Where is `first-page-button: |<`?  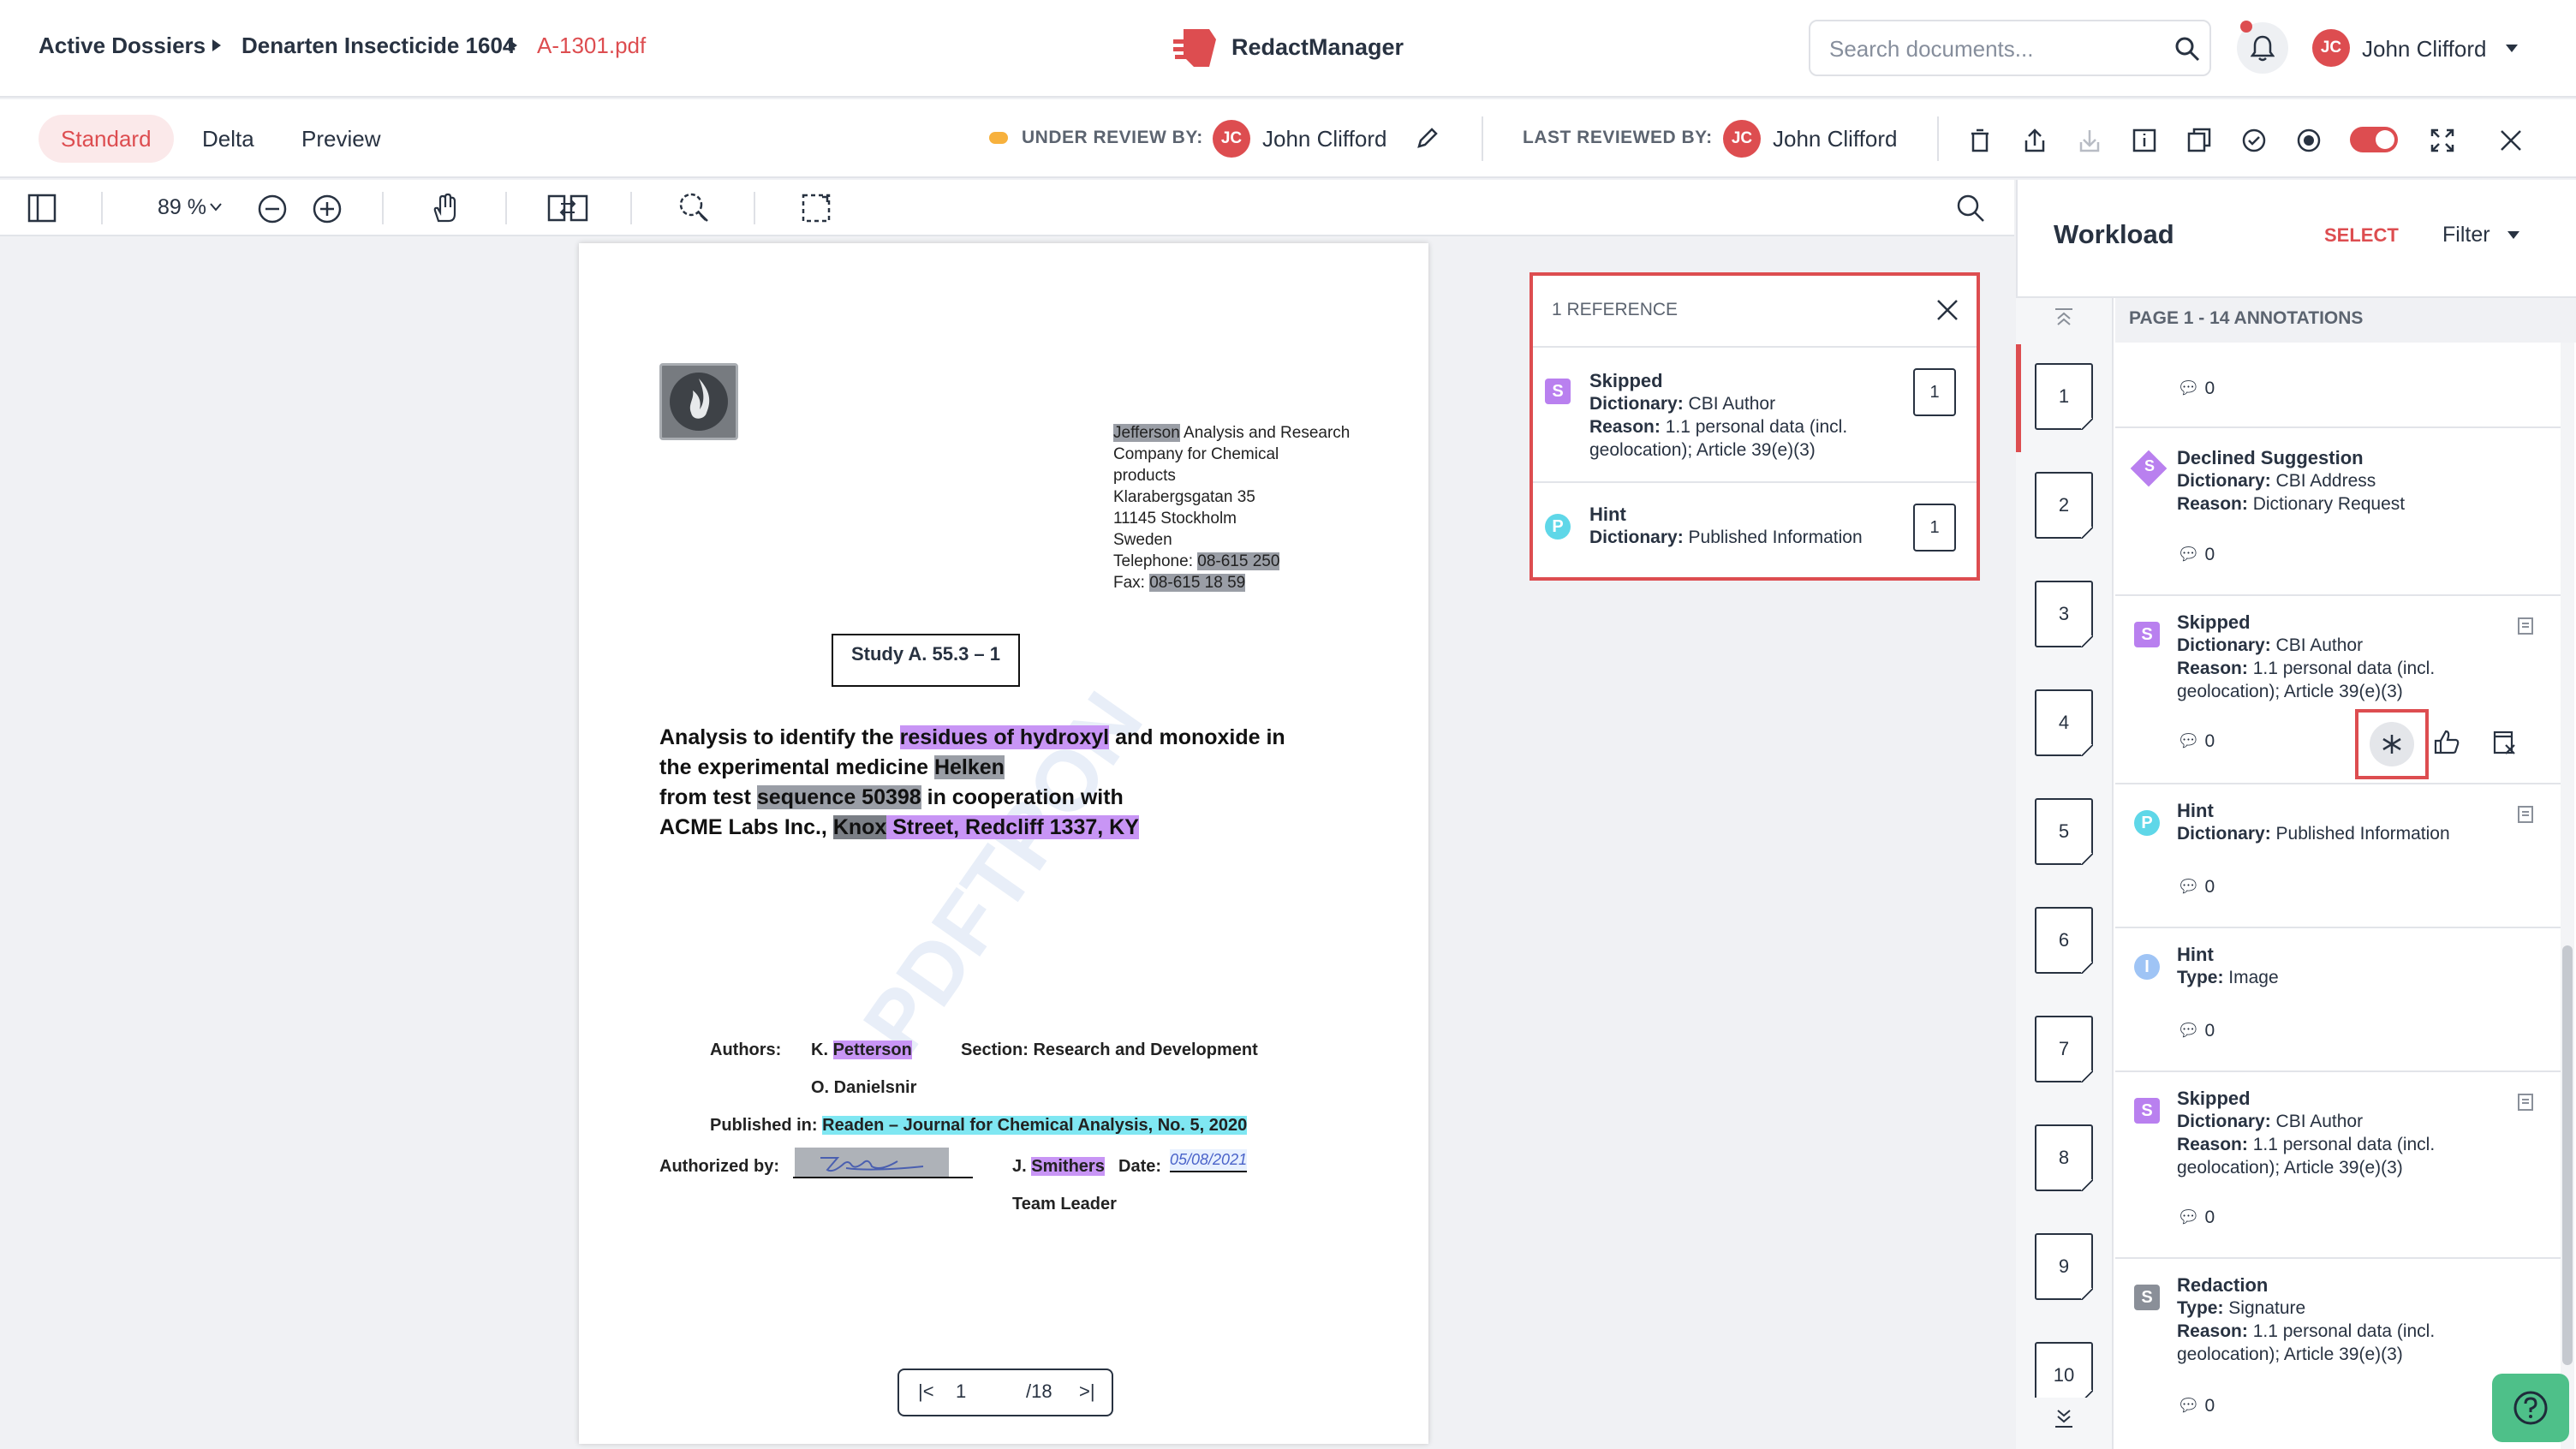 first-page-button: |< is located at coordinates (926, 1391).